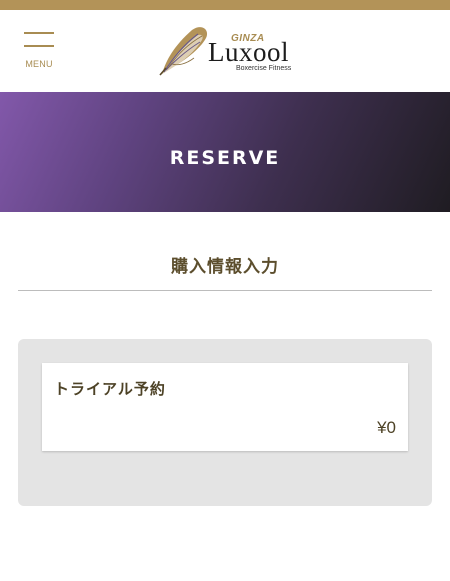  I want to click on order-item-card: トライアル予約 ¥0, so click(225, 407).